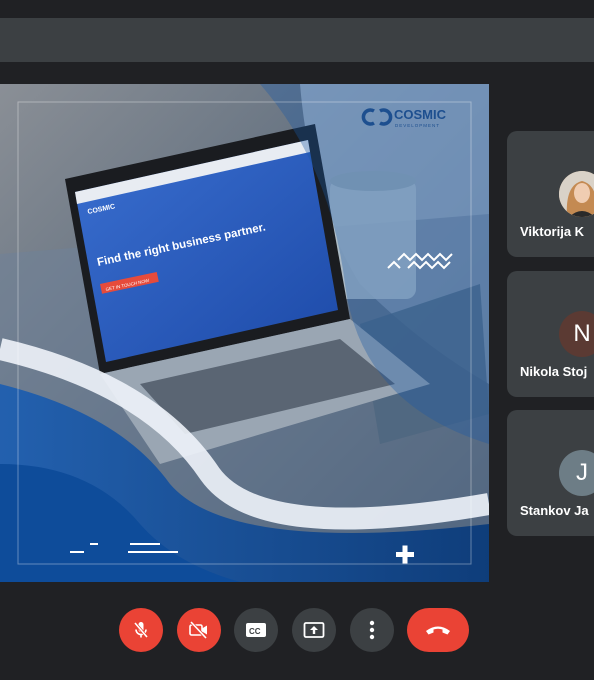  I want to click on more-vert-icon, so click(372, 630).